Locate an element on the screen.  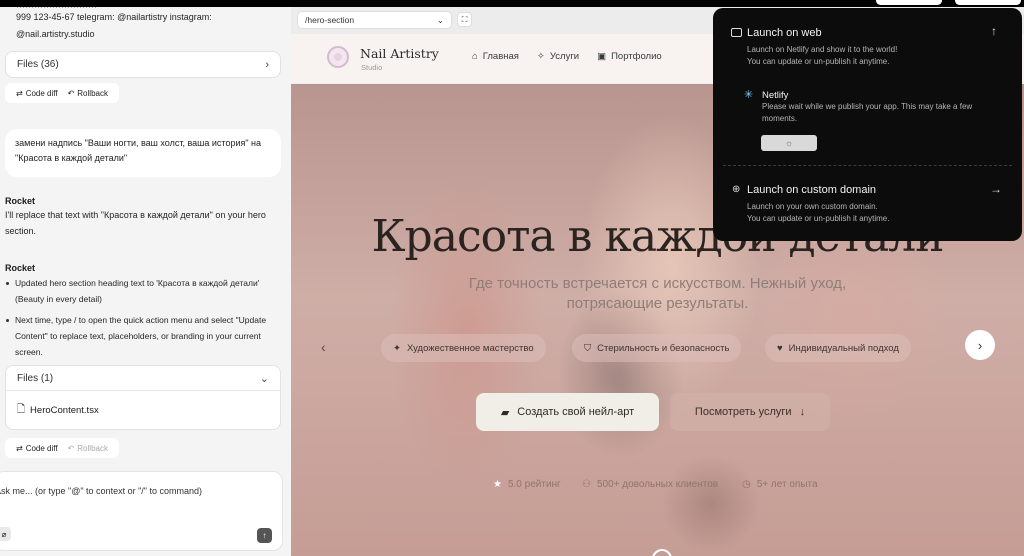
scroll-indicator is located at coordinates (662, 552).